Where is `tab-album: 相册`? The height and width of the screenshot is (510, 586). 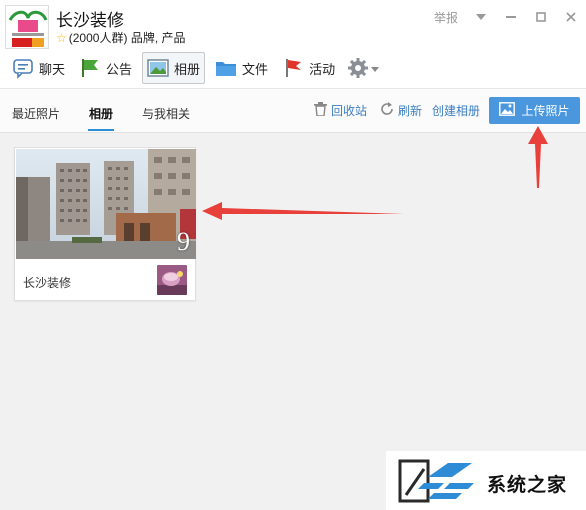
tab-album: 相册 is located at coordinates (174, 68).